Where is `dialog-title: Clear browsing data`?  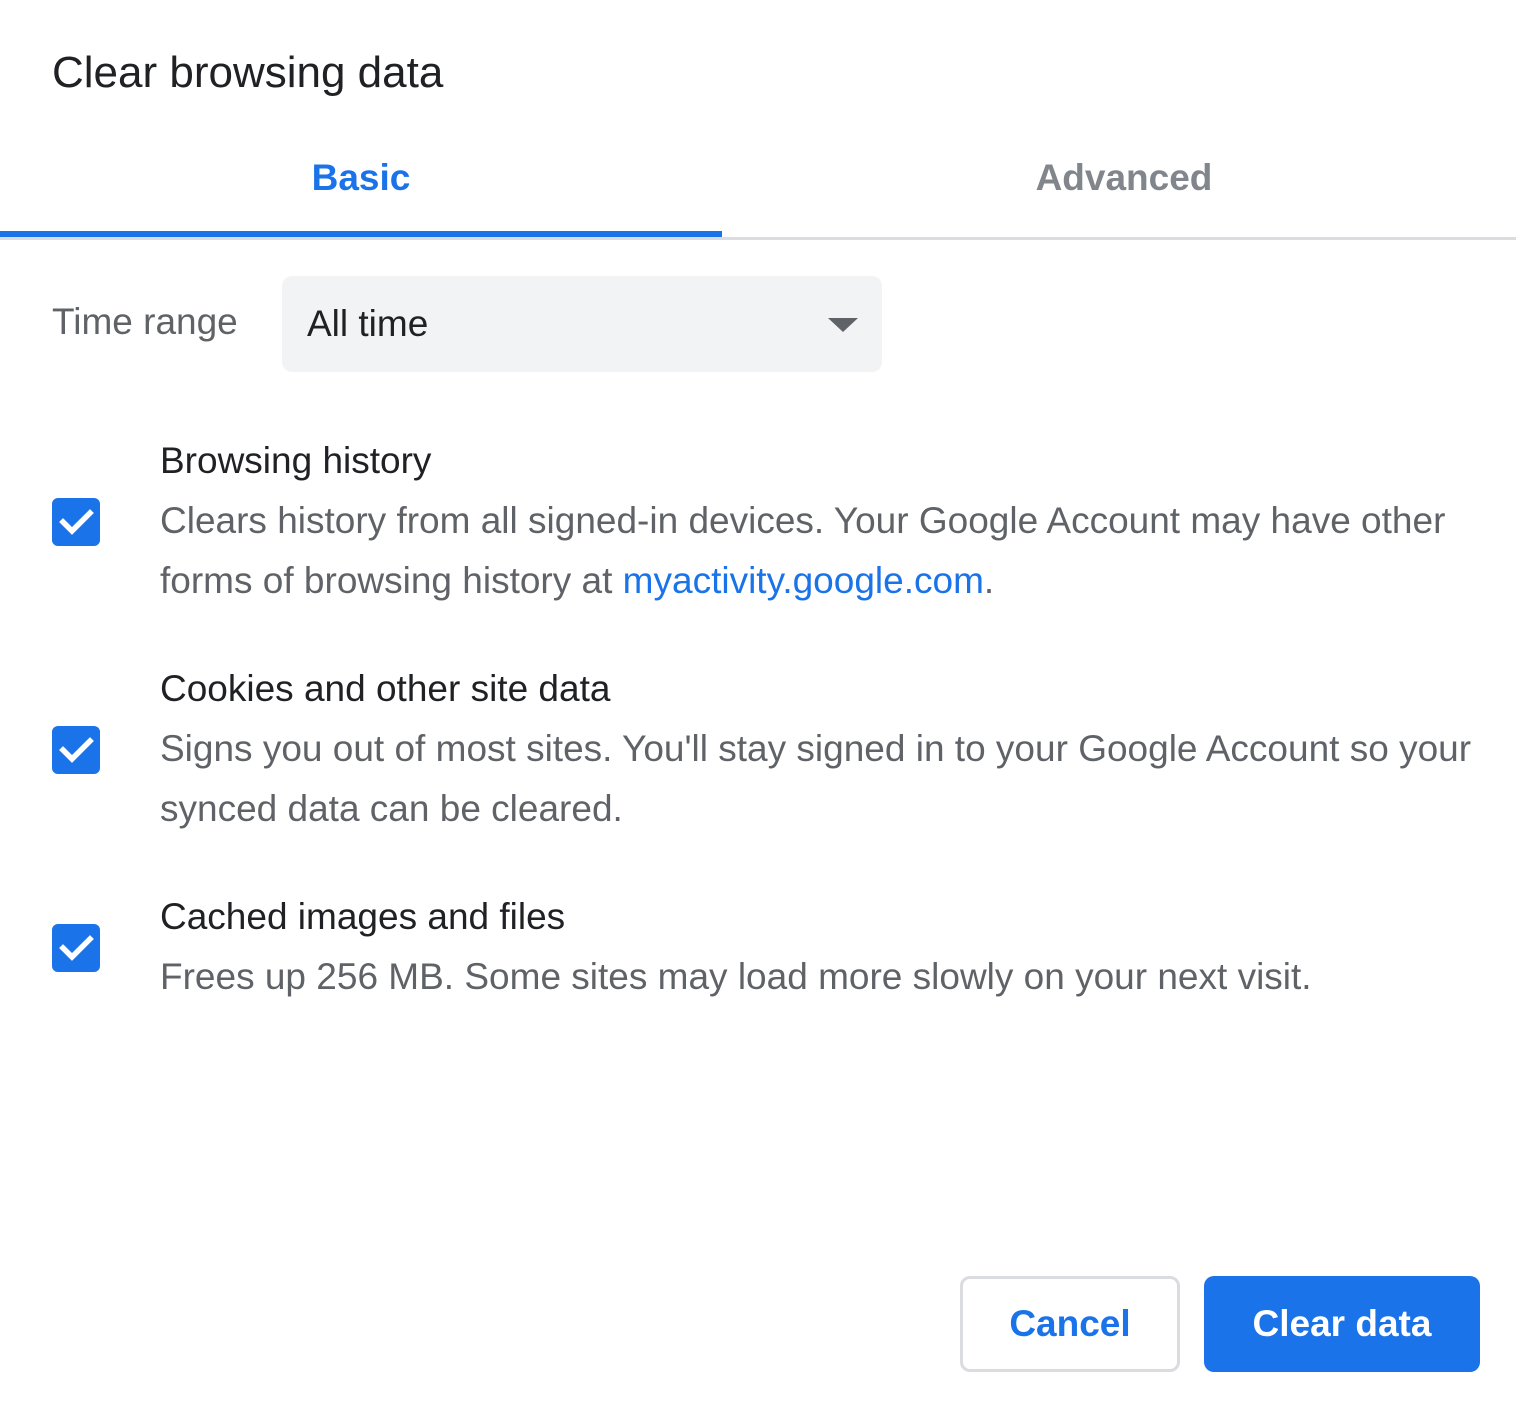 dialog-title: Clear browsing data is located at coordinates (248, 72).